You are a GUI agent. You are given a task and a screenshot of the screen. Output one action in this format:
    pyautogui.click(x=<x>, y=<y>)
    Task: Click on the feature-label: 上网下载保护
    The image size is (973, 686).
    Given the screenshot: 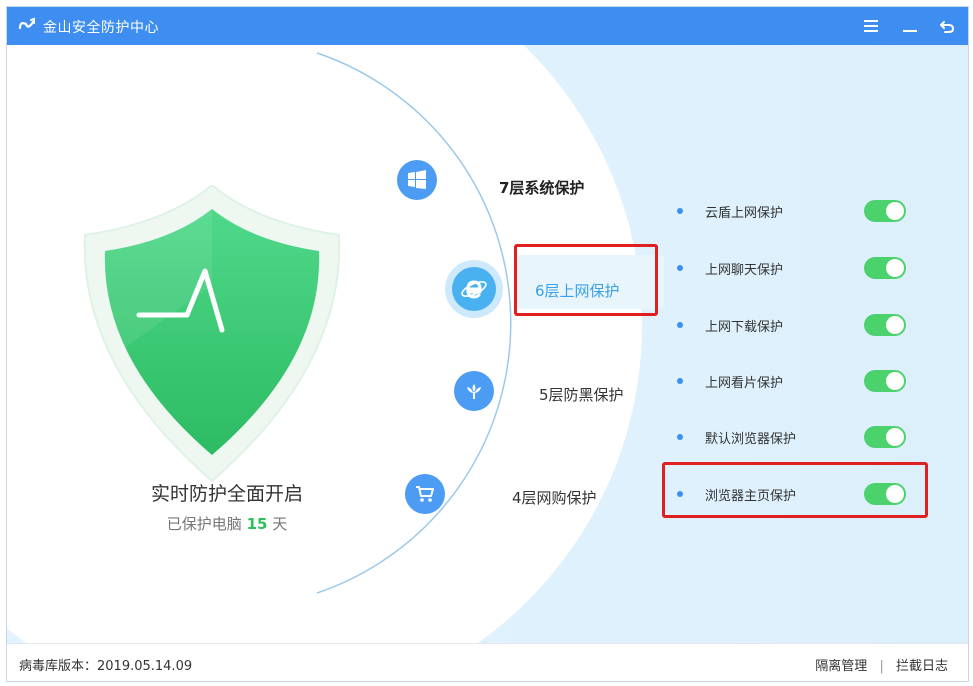 What is the action you would take?
    pyautogui.click(x=744, y=327)
    